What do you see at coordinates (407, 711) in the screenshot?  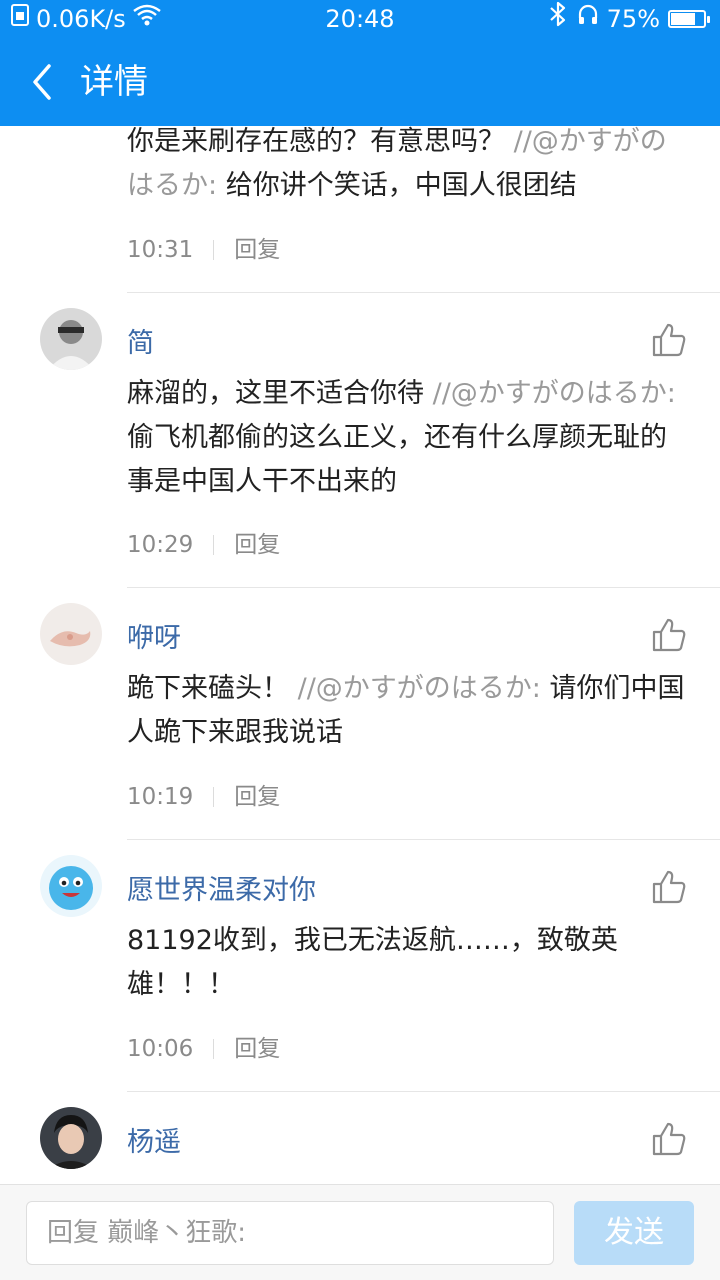 I see `comment-text: 跪下来磕头！ //@かすがのはるか: 请你们中国人跪下来跟我说话` at bounding box center [407, 711].